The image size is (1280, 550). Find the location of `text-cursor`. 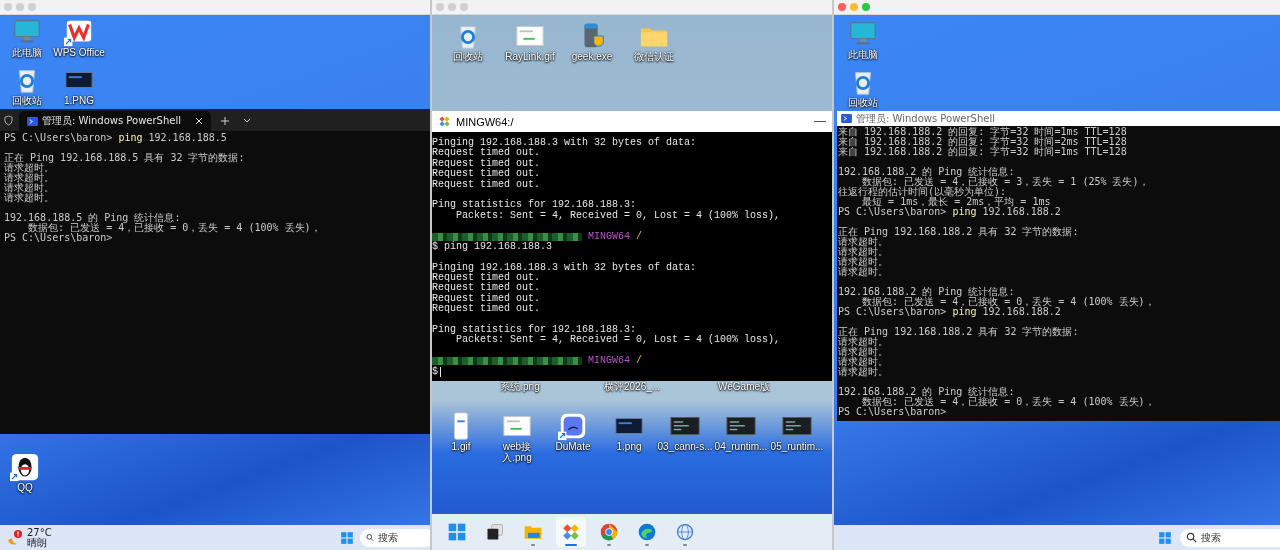

text-cursor is located at coordinates (440, 371).